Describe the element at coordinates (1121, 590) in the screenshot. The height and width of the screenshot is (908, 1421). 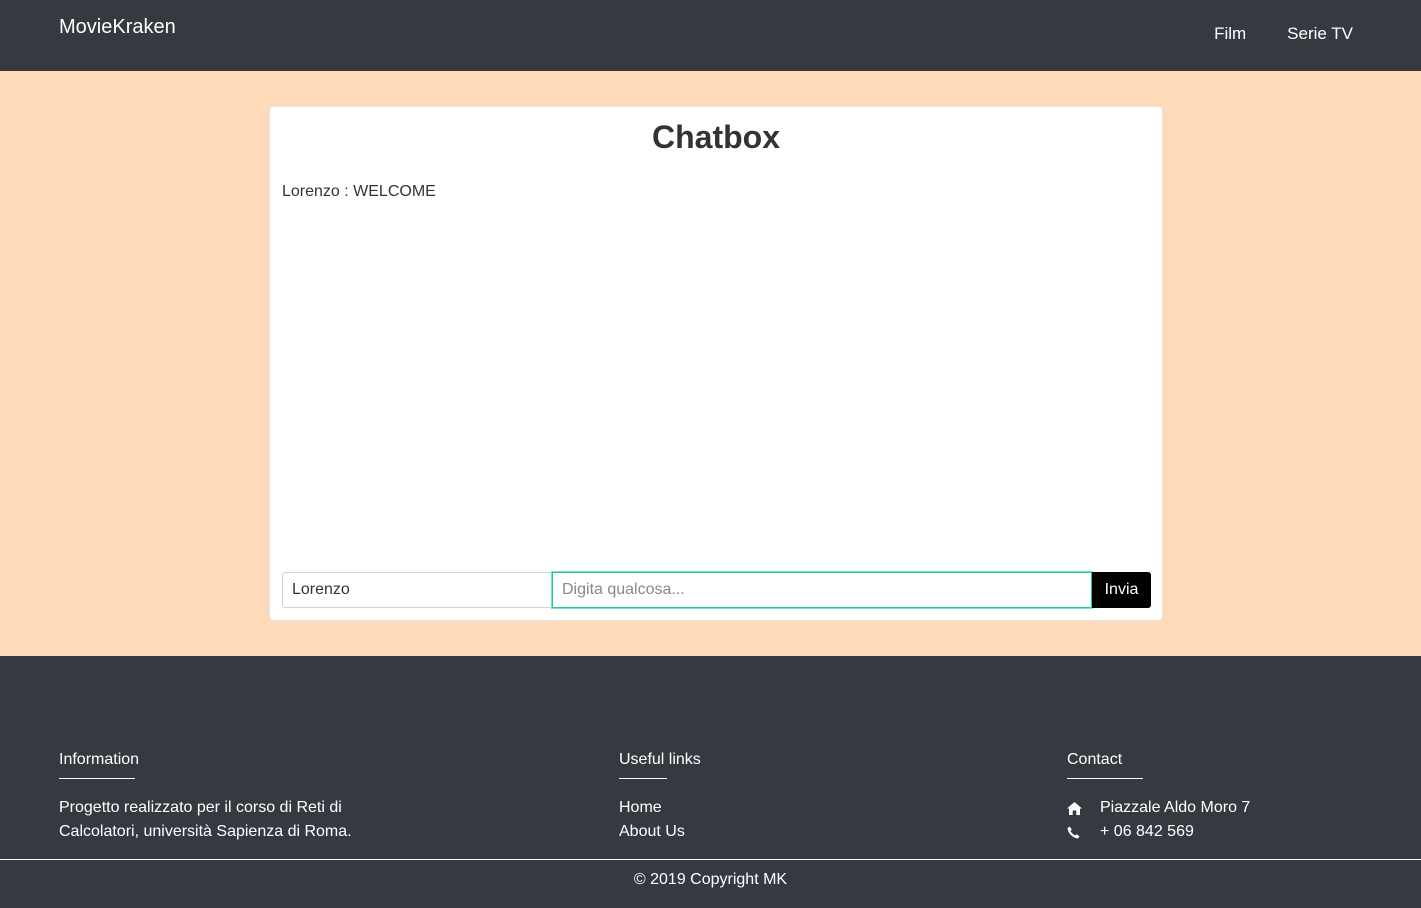
I see `send-button: Invia` at that location.